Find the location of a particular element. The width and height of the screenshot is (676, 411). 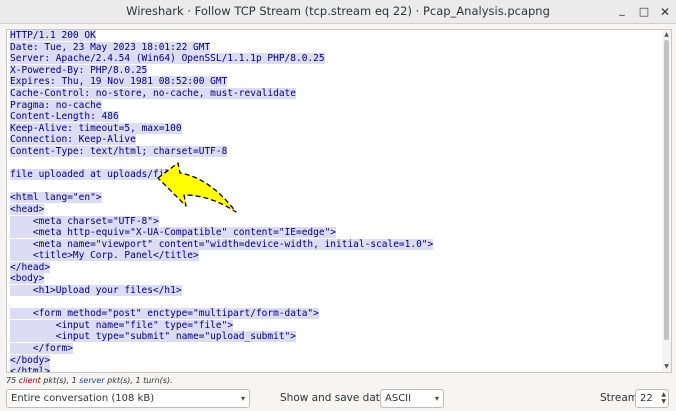

data-format-select: ASCII ▾ is located at coordinates (412, 398).